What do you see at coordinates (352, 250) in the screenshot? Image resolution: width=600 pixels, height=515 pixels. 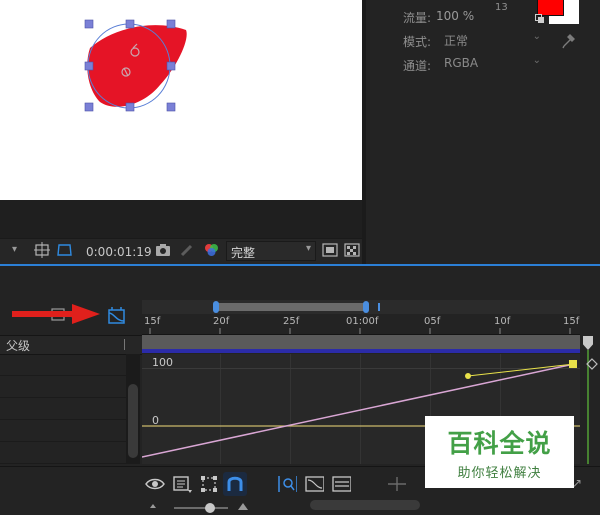 I see `toggle-transparency-grid-icon` at bounding box center [352, 250].